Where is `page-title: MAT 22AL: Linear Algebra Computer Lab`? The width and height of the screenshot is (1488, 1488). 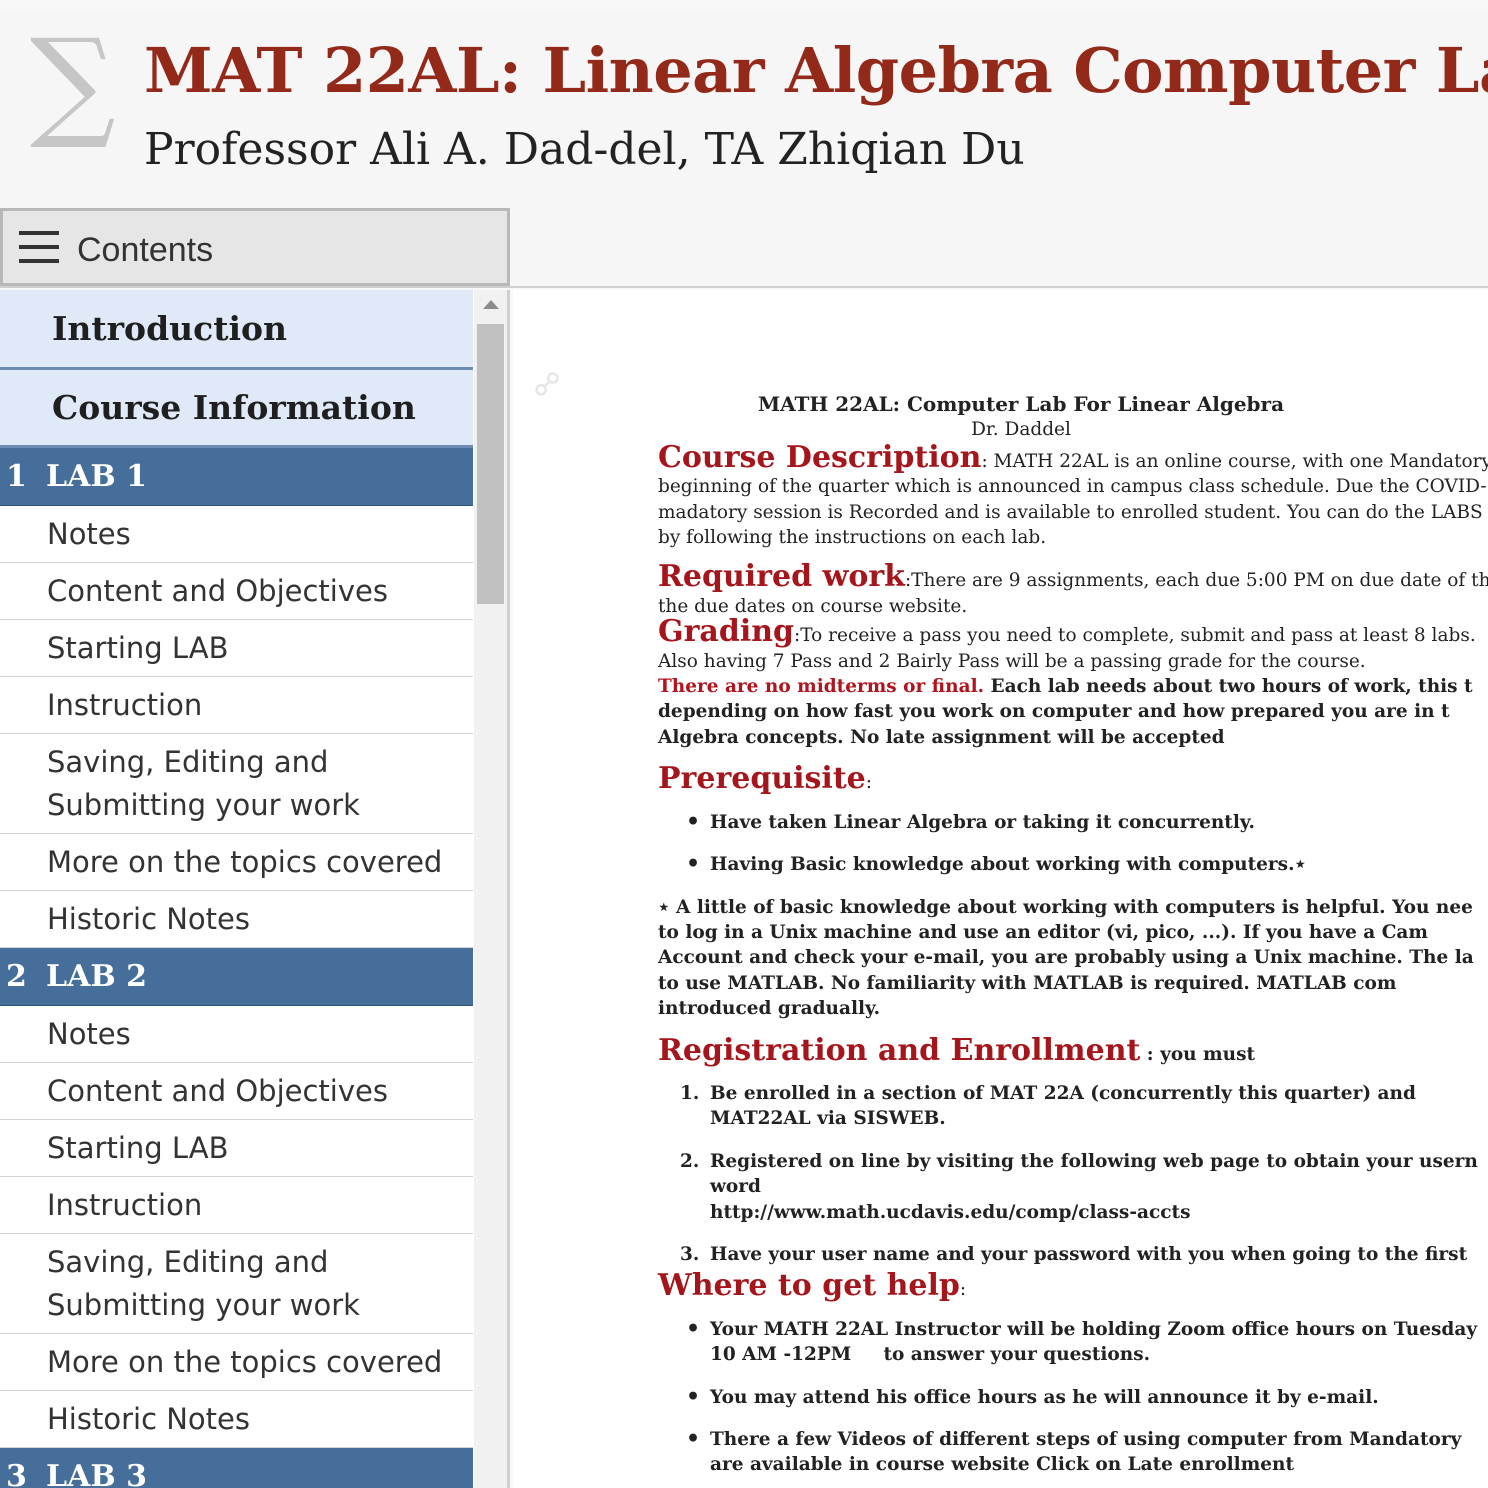
page-title: MAT 22AL: Linear Algebra Computer Lab is located at coordinates (816, 70).